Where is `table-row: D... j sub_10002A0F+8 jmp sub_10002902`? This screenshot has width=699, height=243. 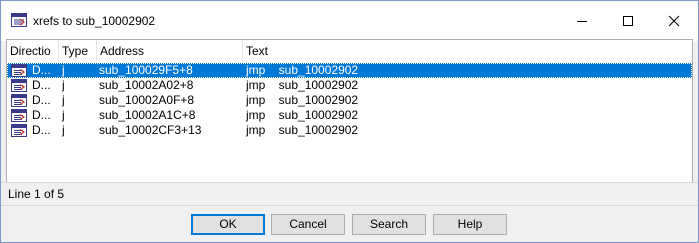
table-row: D... j sub_10002A0F+8 jmp sub_10002902 is located at coordinates (349, 100).